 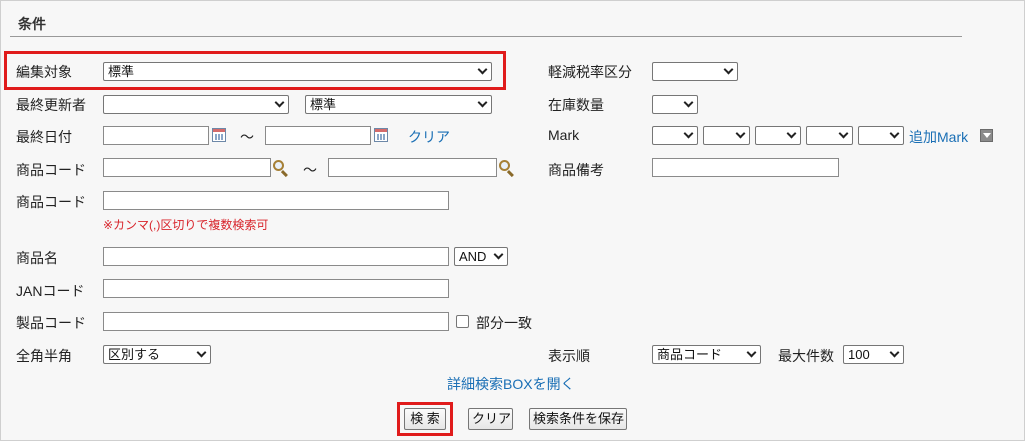 What do you see at coordinates (247, 137) in the screenshot?
I see `date-range-tilde: 〜` at bounding box center [247, 137].